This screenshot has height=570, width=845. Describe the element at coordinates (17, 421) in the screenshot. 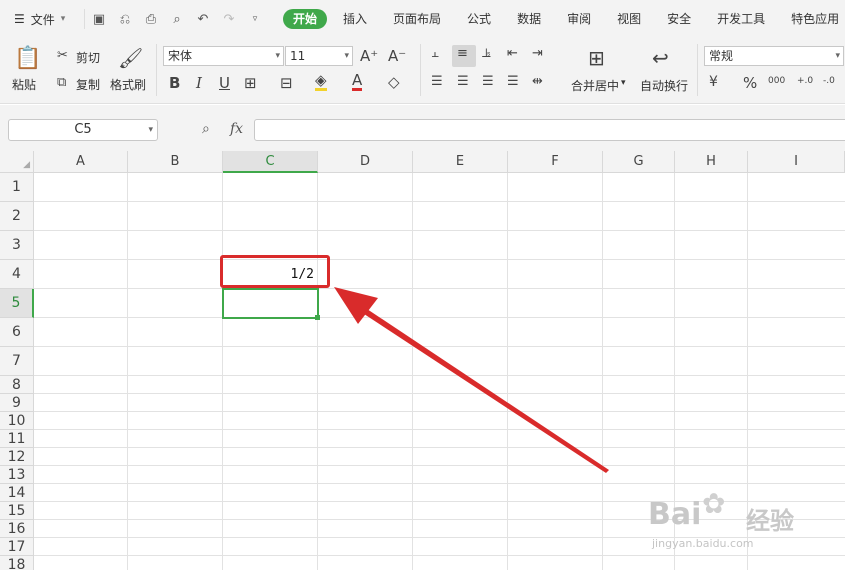

I see `row-header-10: 10` at that location.